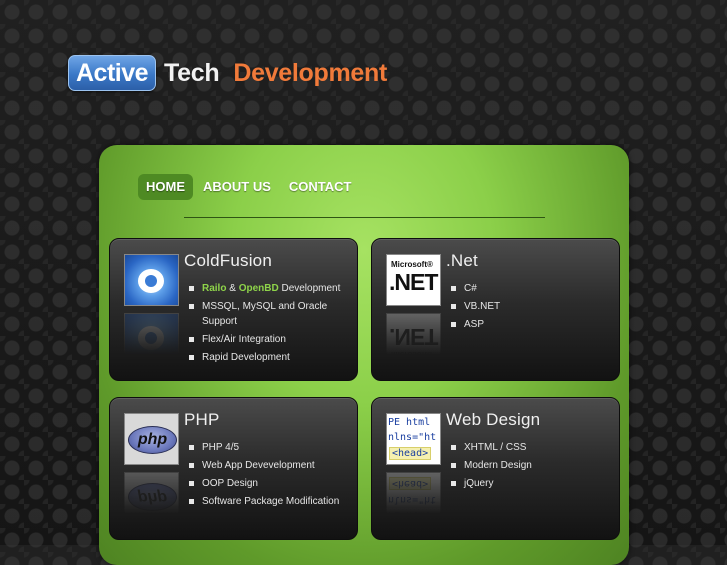 This screenshot has height=565, width=727. Describe the element at coordinates (530, 324) in the screenshot. I see `list-item: ASP` at that location.